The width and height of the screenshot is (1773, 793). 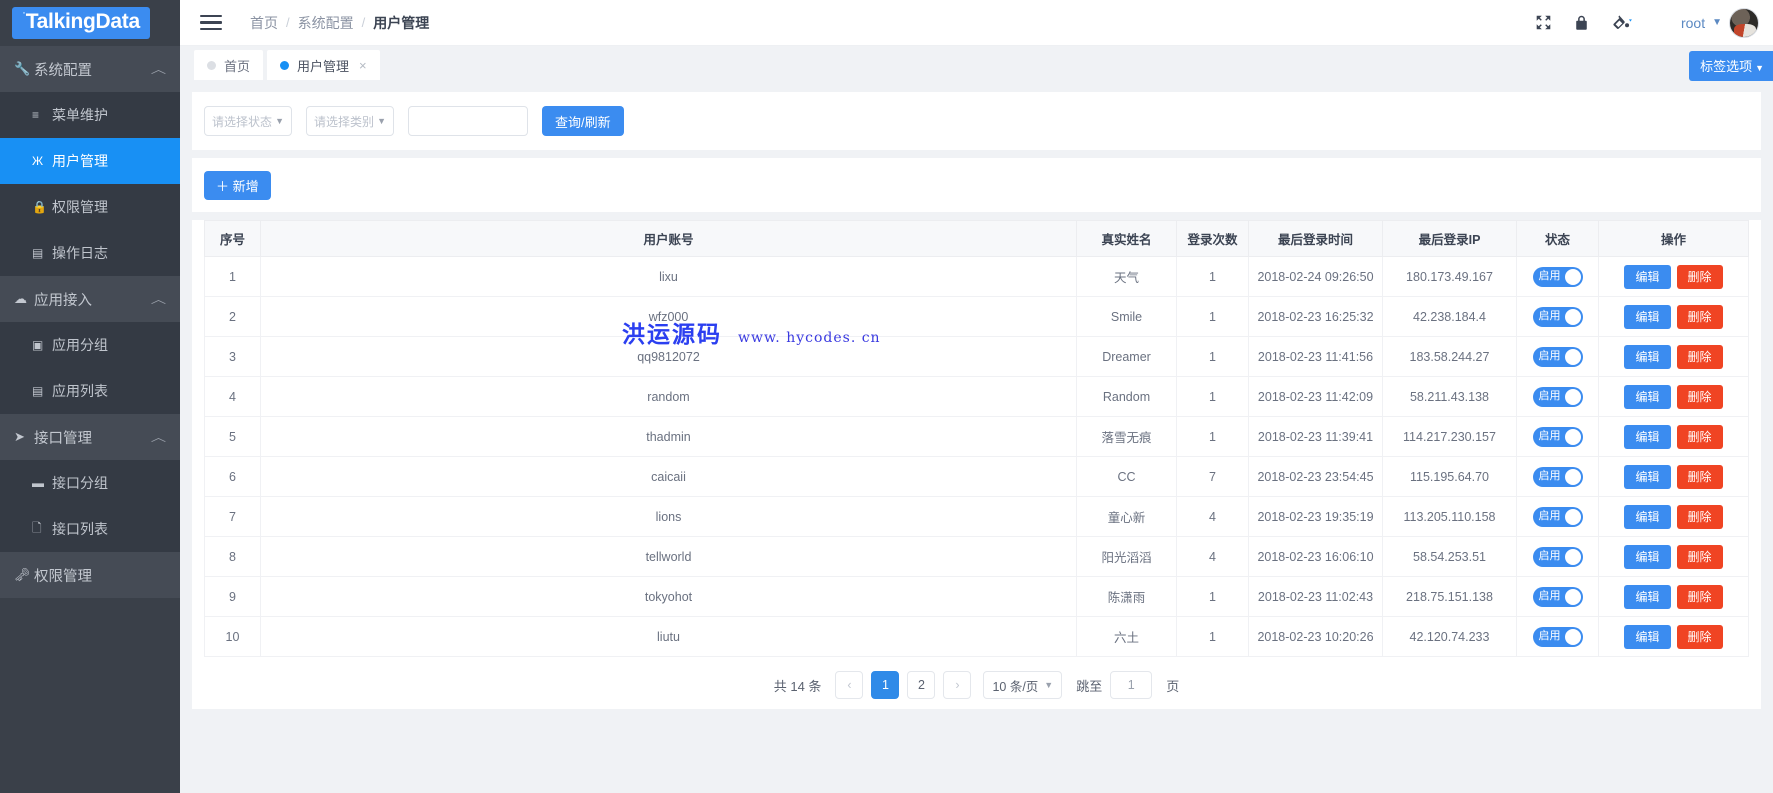 What do you see at coordinates (90, 299) in the screenshot?
I see `sidebar-group-app-access: ☁ 应用接入 ︿` at bounding box center [90, 299].